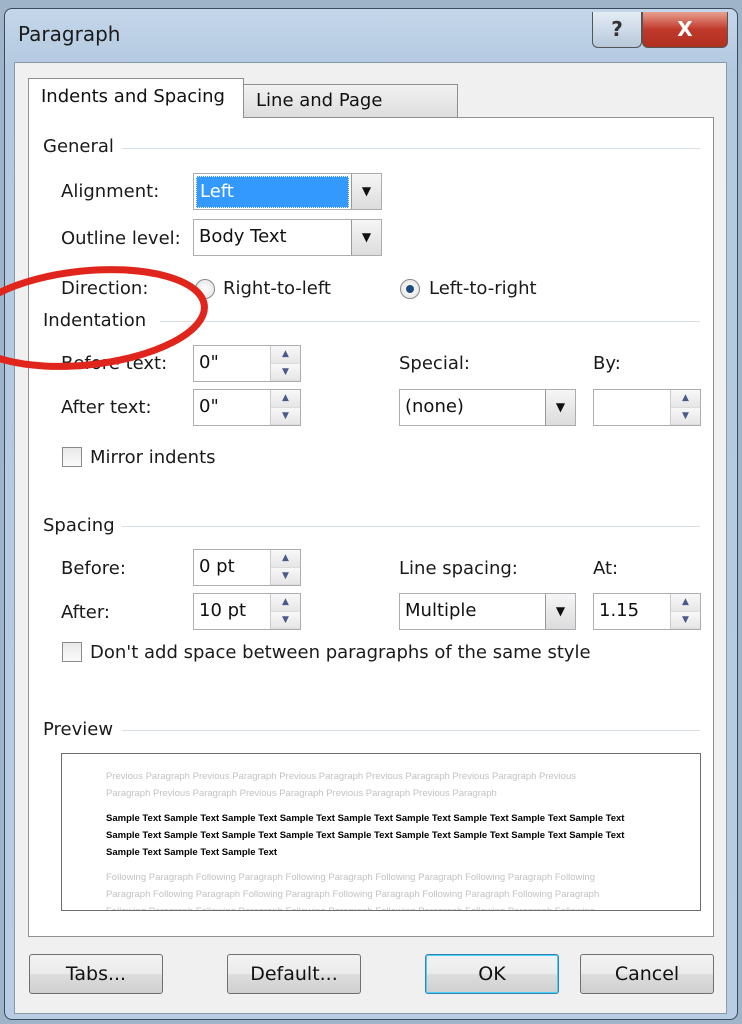 This screenshot has width=742, height=1024. What do you see at coordinates (247, 407) in the screenshot?
I see `after-text-spinner: 0" ▲ ▼` at bounding box center [247, 407].